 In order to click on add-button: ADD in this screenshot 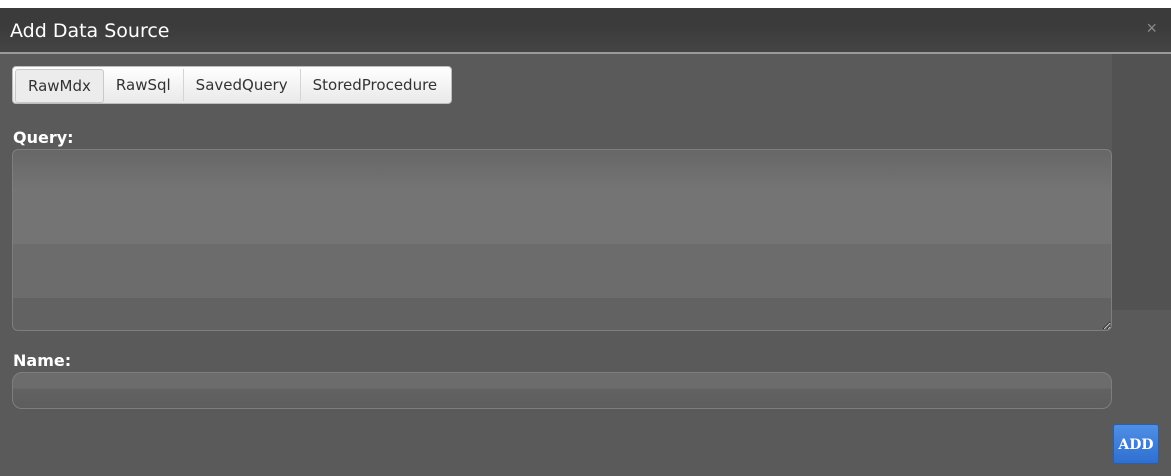, I will do `click(1136, 444)`.